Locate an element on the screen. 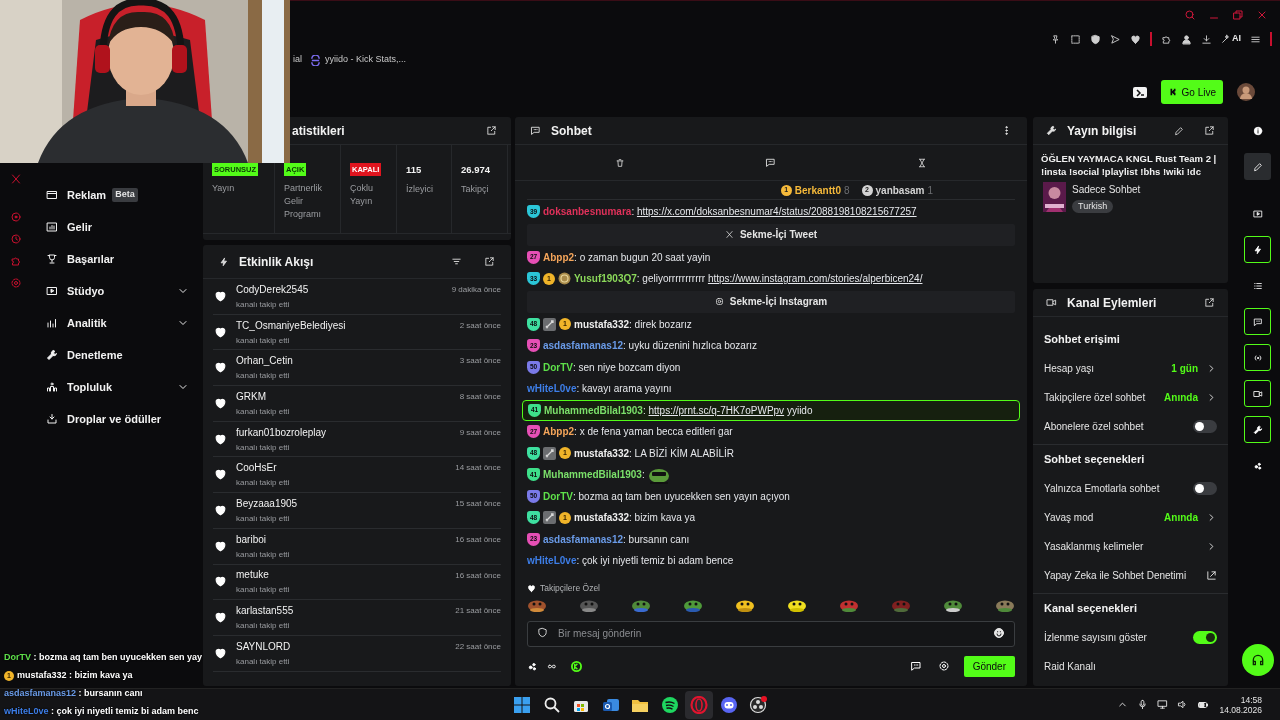 The width and height of the screenshot is (1280, 720). microphone-icon is located at coordinates (1143, 704).